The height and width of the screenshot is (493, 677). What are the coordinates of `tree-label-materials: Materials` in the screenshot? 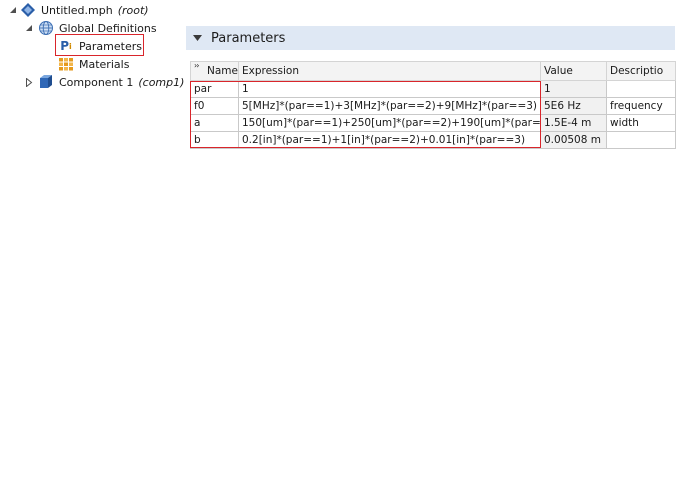 It's located at (104, 64).